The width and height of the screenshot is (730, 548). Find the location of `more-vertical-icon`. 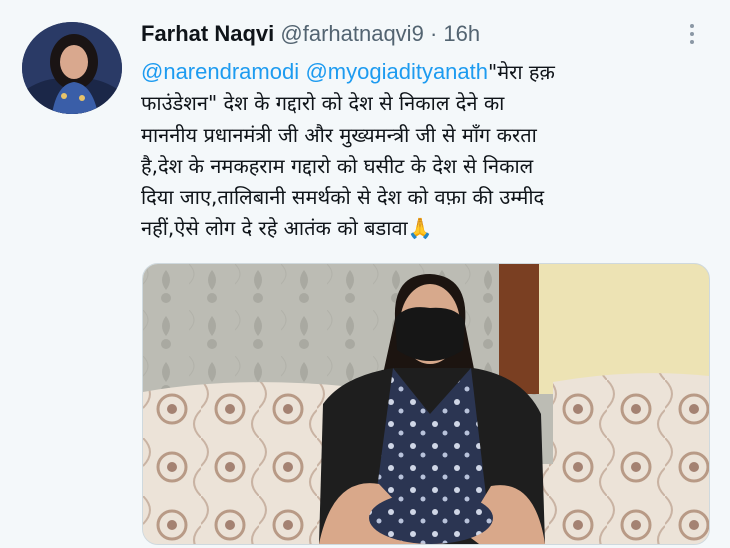

more-vertical-icon is located at coordinates (692, 35).